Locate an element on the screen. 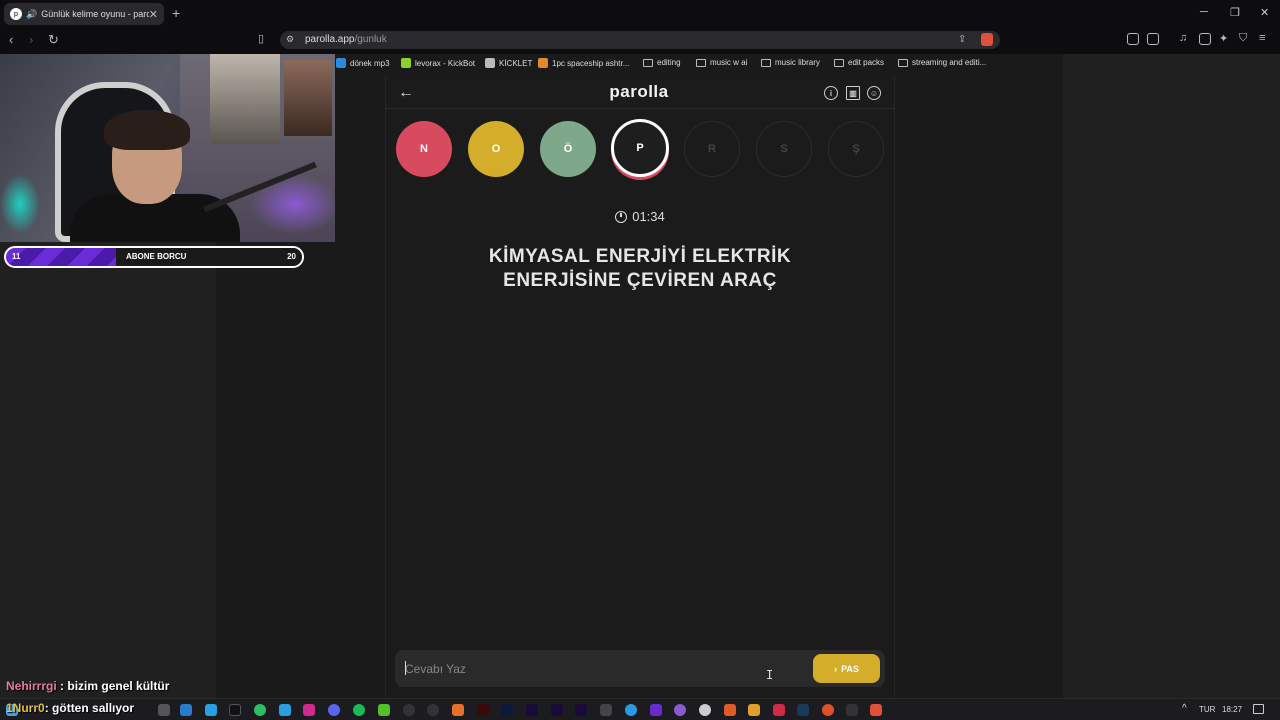 The width and height of the screenshot is (1280, 720). back-nav-icon: ‹ is located at coordinates (11, 39).